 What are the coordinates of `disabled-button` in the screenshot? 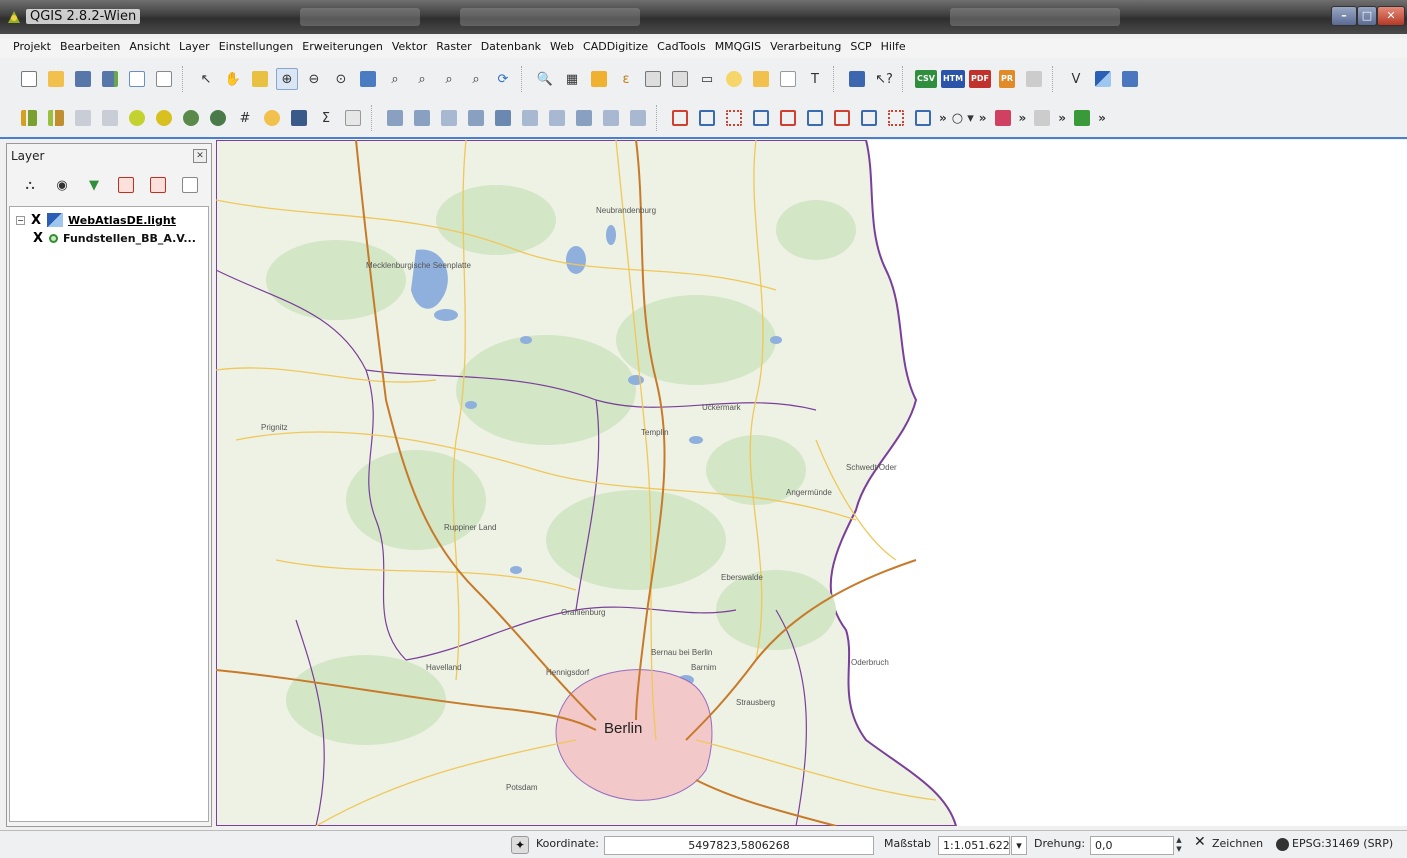 It's located at (1034, 79).